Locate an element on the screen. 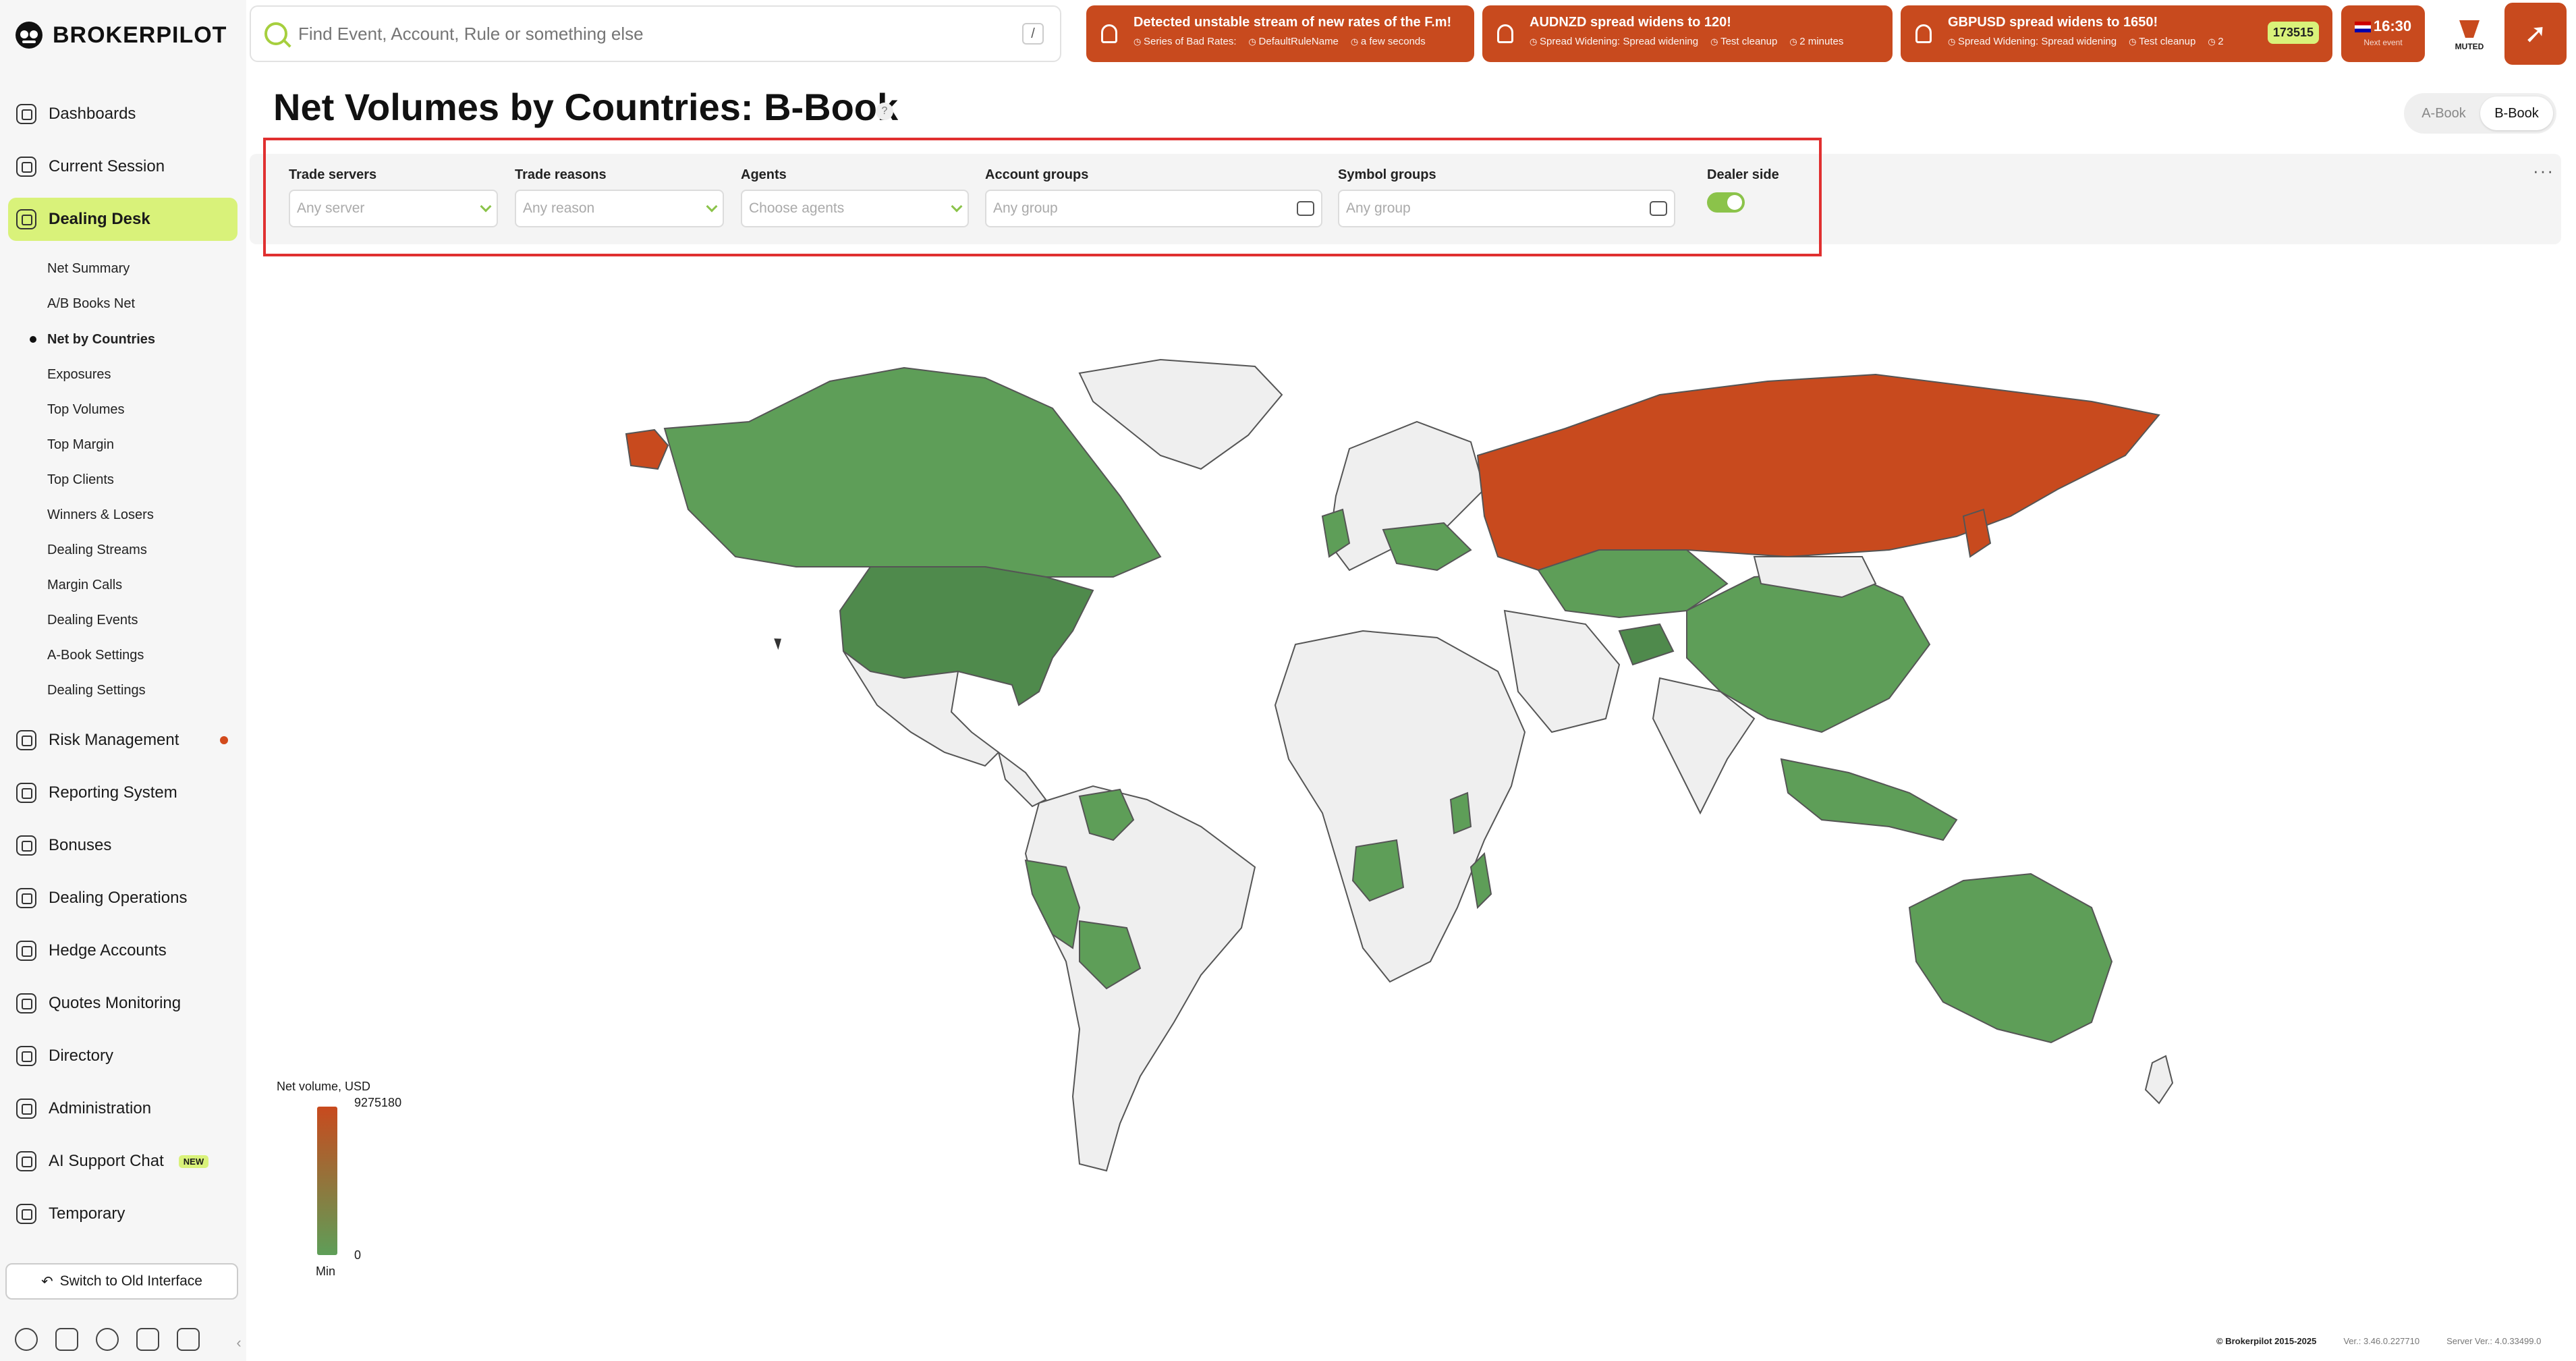 The width and height of the screenshot is (2576, 1361). clock-label: Next event is located at coordinates (2383, 42).